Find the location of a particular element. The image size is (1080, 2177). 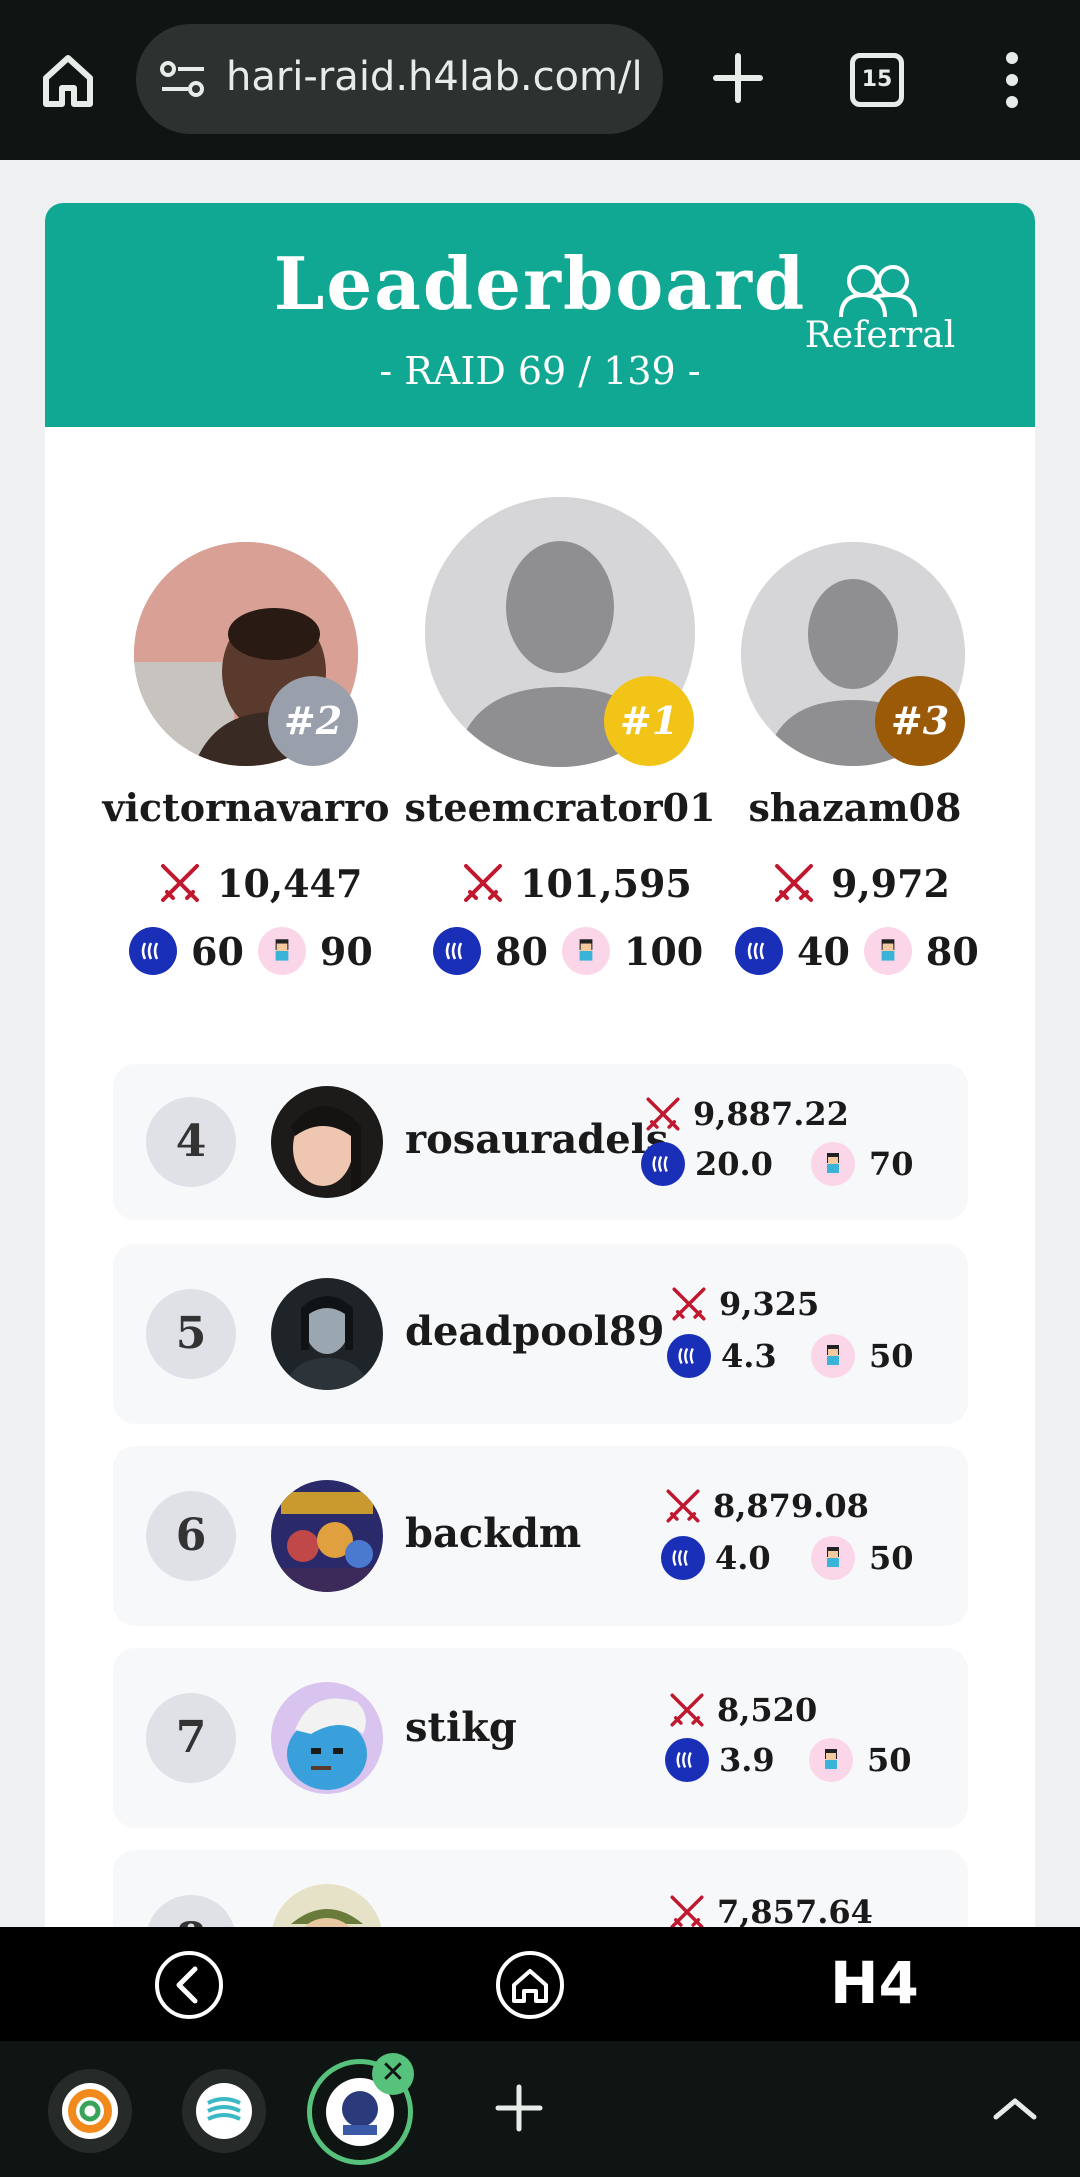

steem-value: 80 is located at coordinates (521, 951).